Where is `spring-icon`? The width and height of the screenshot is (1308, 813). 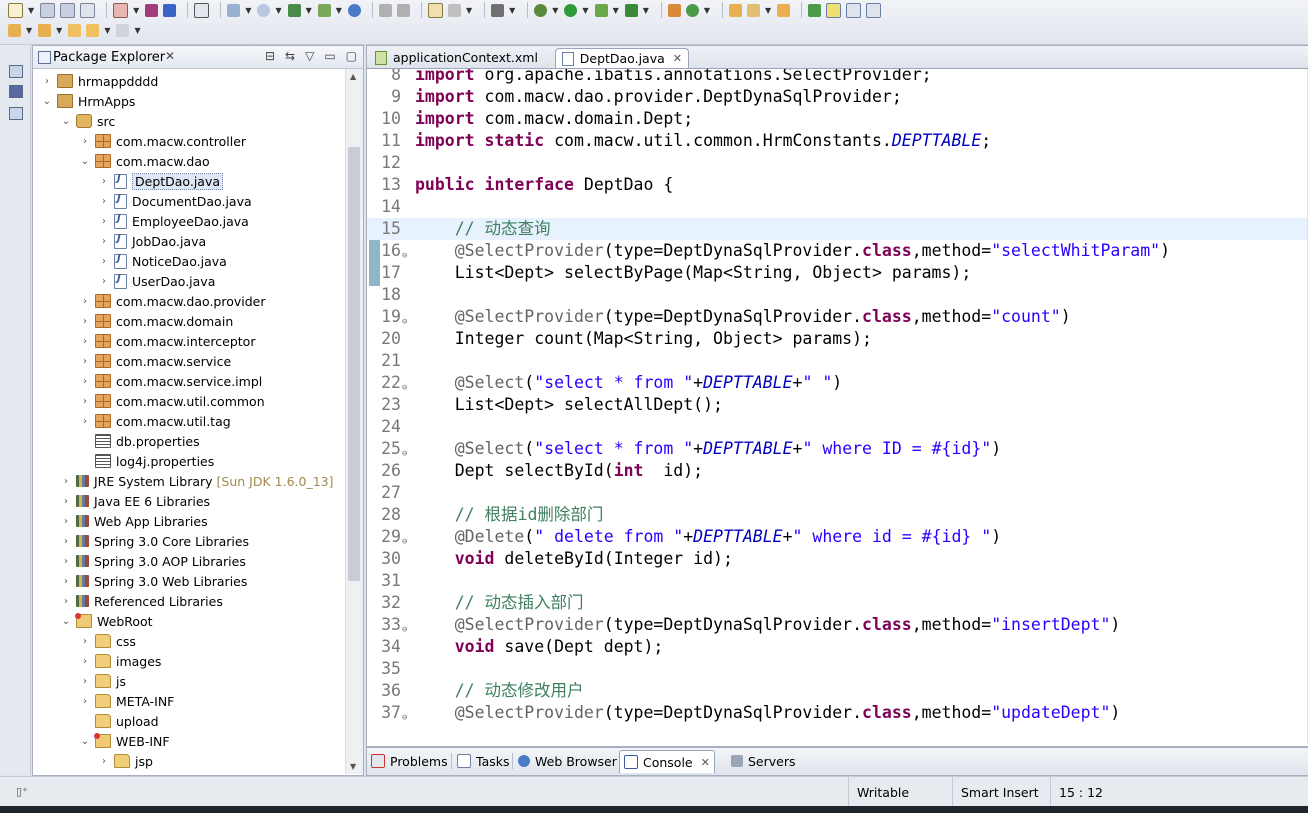
spring-icon is located at coordinates (202, 10).